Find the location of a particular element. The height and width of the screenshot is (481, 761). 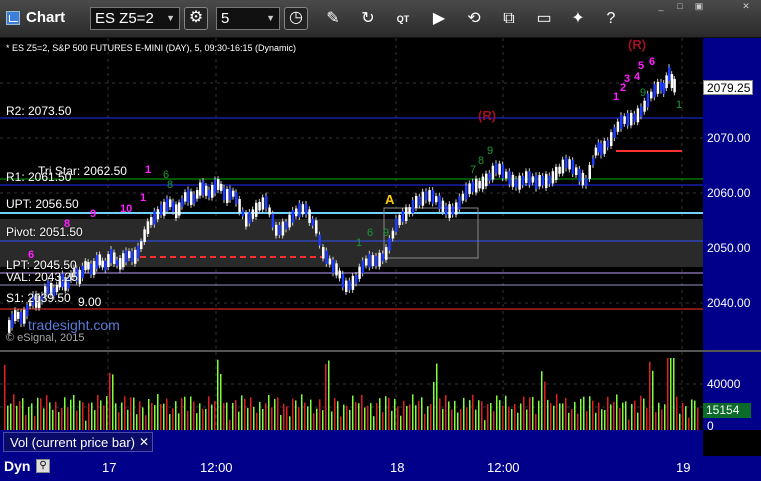

settings-gear-icon: ⚙ is located at coordinates (196, 18).